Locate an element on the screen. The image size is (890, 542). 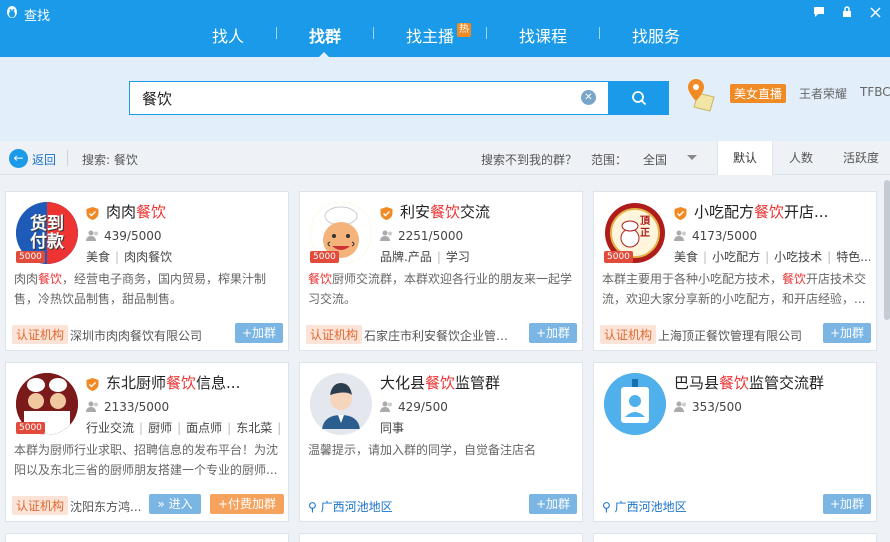
enter-group-button: » 进入 is located at coordinates (175, 504).